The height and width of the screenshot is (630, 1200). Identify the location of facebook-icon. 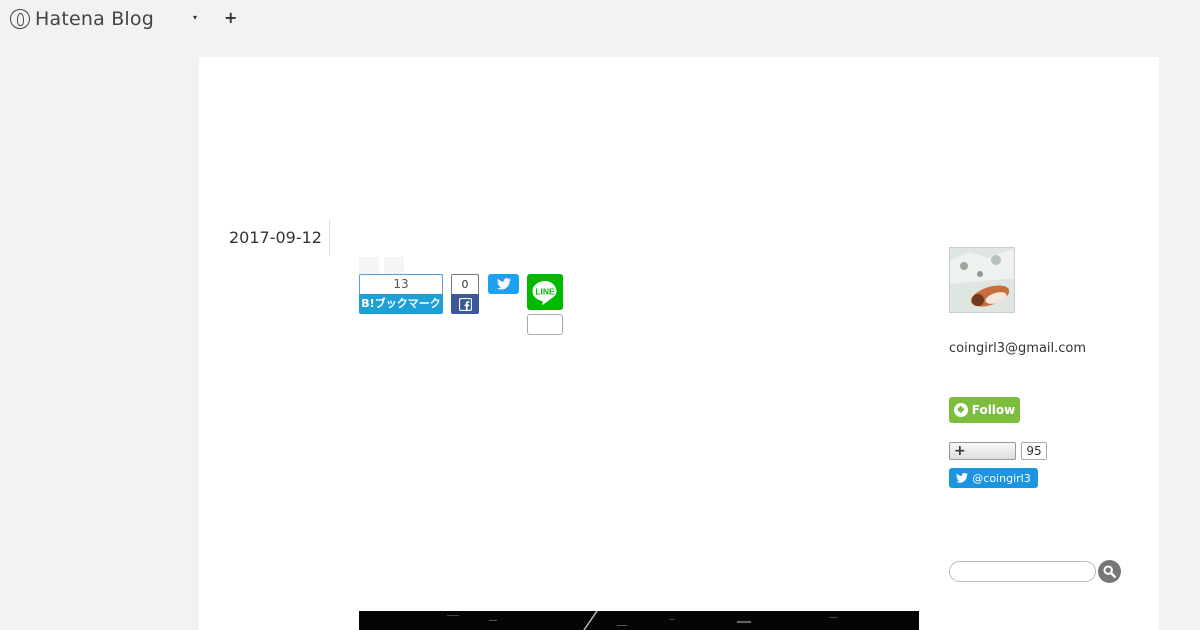
(465, 304).